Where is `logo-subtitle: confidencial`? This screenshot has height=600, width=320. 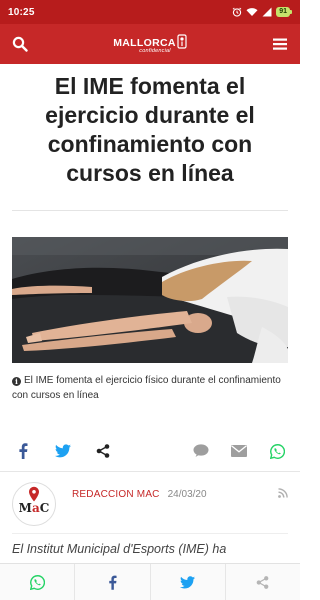 logo-subtitle: confidencial is located at coordinates (155, 50).